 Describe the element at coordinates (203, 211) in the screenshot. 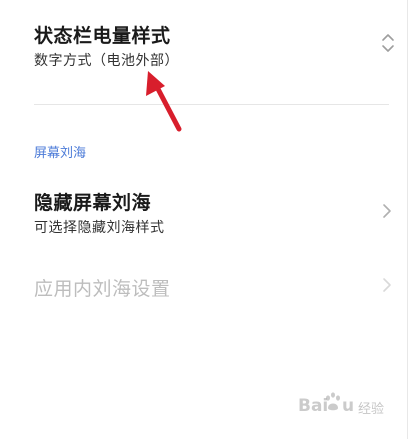

I see `hide-notch-row: 隐藏屏幕刘海 可选择隐藏刘海样式` at that location.